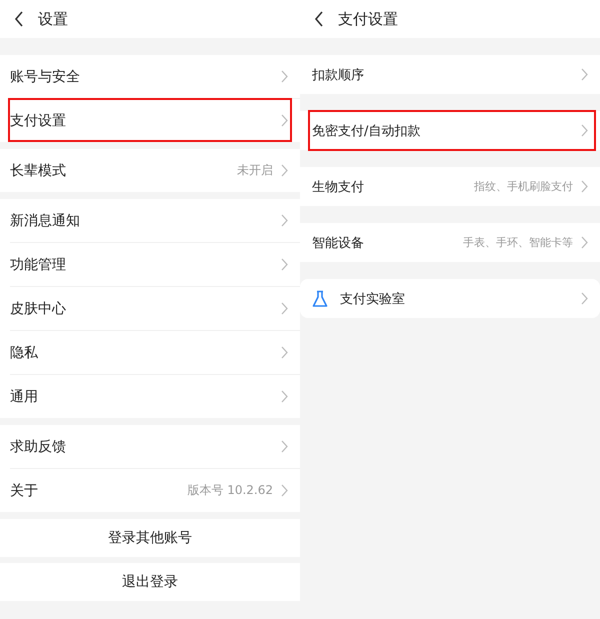 The width and height of the screenshot is (600, 619). I want to click on item-value: 未开启, so click(255, 170).